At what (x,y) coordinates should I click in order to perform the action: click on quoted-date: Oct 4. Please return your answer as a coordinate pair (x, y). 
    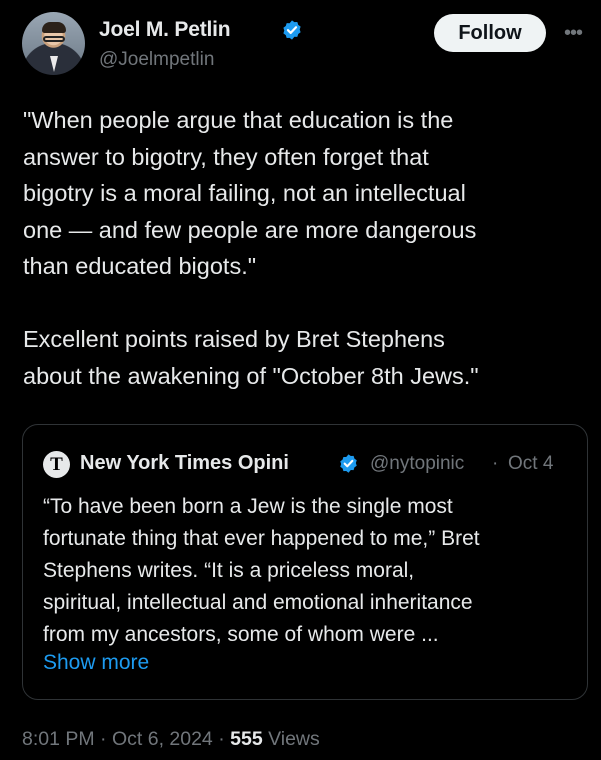
    Looking at the image, I should click on (531, 463).